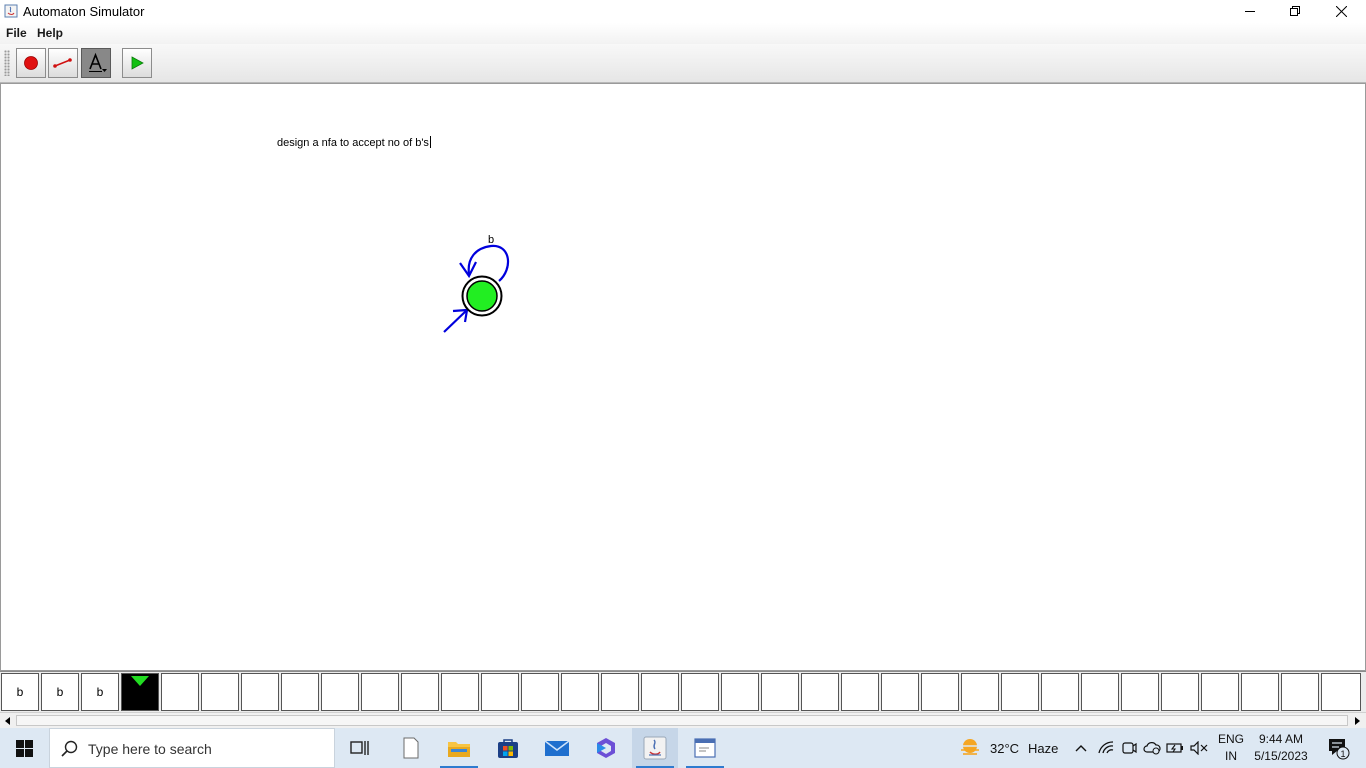 The height and width of the screenshot is (768, 1366). I want to click on mail-taskbar-button, so click(557, 748).